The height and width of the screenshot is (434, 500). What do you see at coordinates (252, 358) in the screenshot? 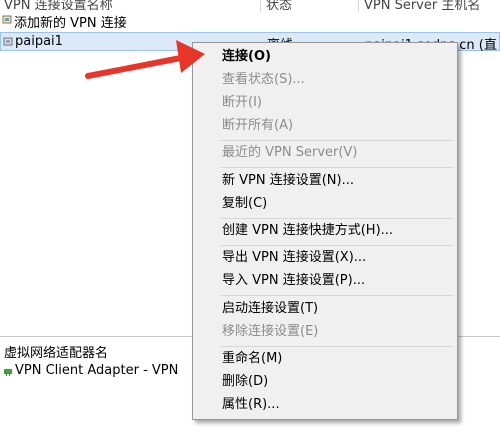
I see `menu-item-label: 重命名(M)` at bounding box center [252, 358].